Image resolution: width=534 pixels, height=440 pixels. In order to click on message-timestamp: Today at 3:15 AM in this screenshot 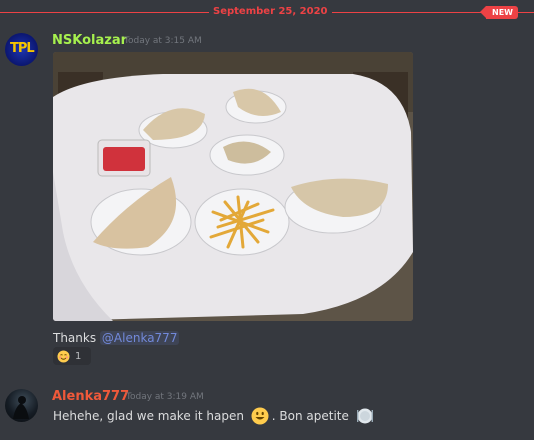, I will do `click(163, 41)`.